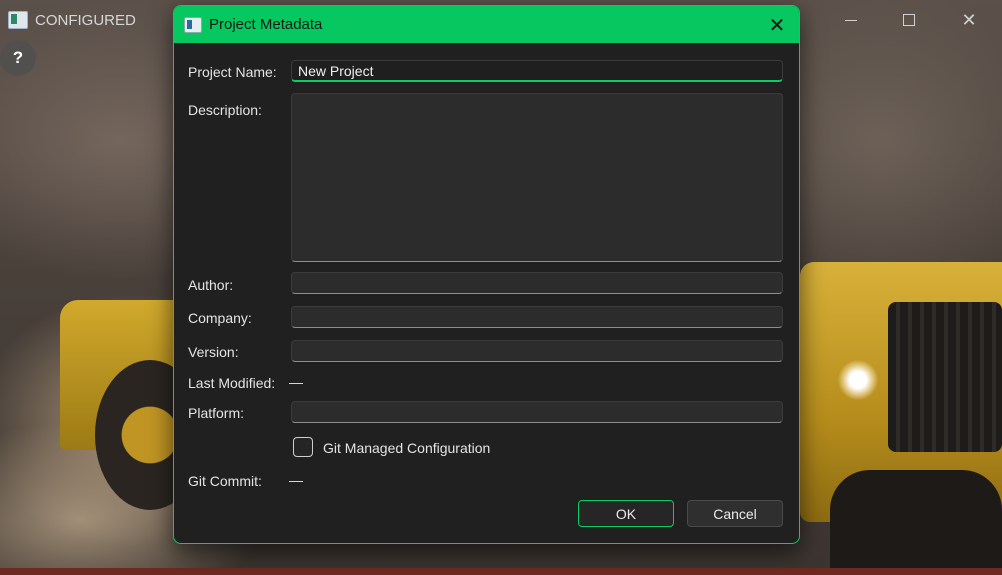 The height and width of the screenshot is (575, 1002). I want to click on version-label: Version:, so click(213, 352).